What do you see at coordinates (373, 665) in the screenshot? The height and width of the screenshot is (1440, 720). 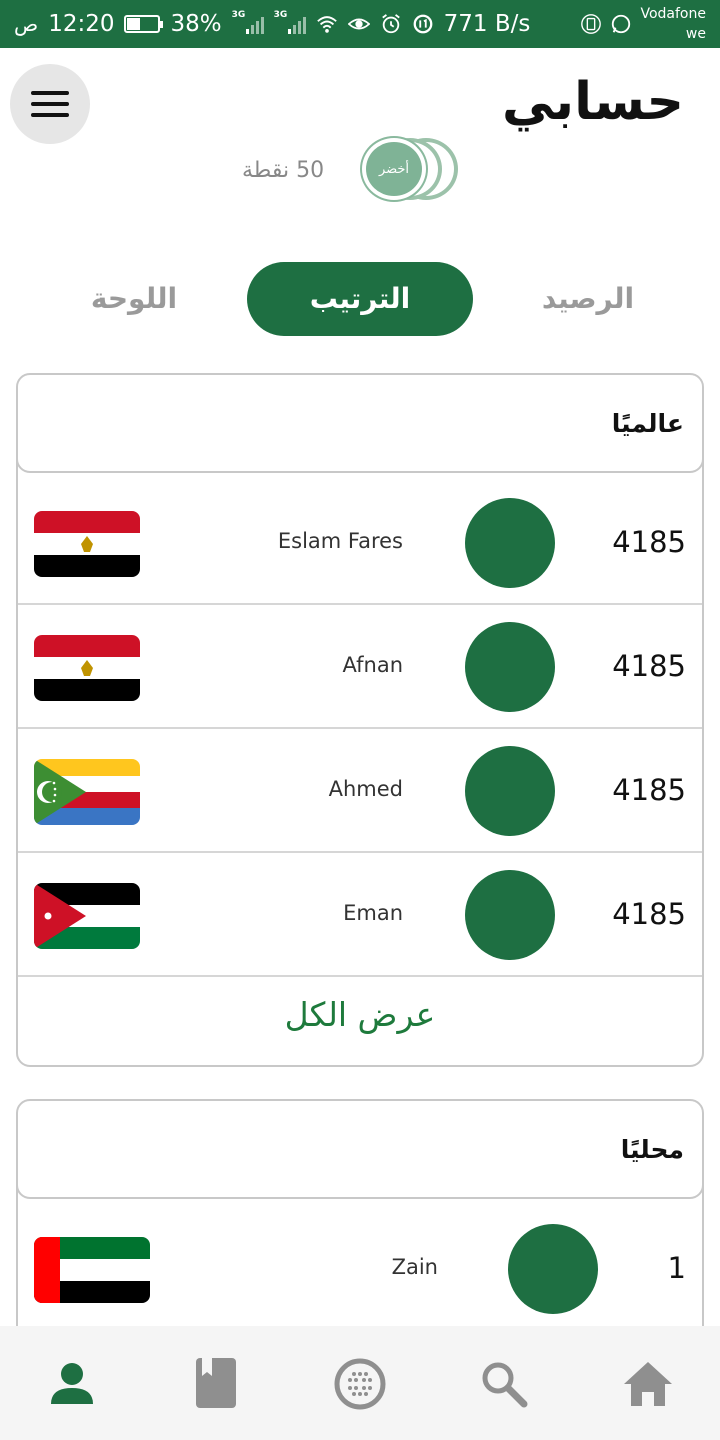 I see `row-name: Afnan` at bounding box center [373, 665].